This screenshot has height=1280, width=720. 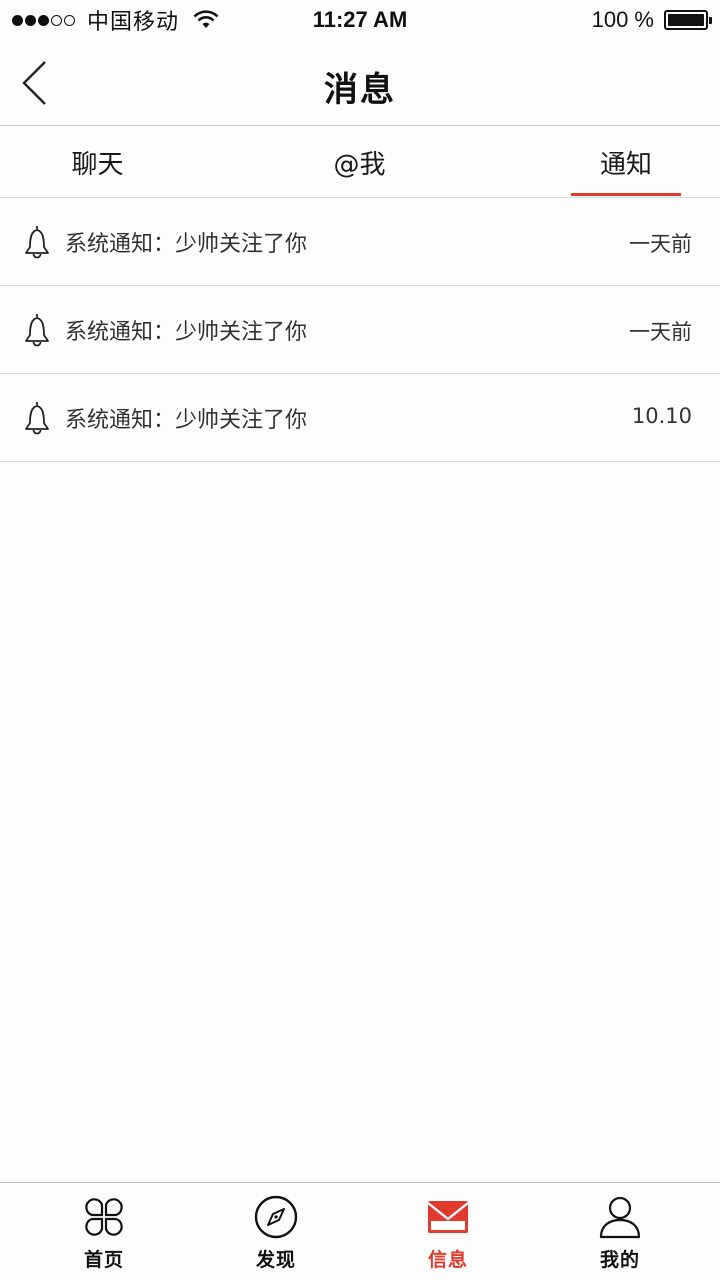 I want to click on tabbar-home-label: 首页, so click(x=103, y=1260).